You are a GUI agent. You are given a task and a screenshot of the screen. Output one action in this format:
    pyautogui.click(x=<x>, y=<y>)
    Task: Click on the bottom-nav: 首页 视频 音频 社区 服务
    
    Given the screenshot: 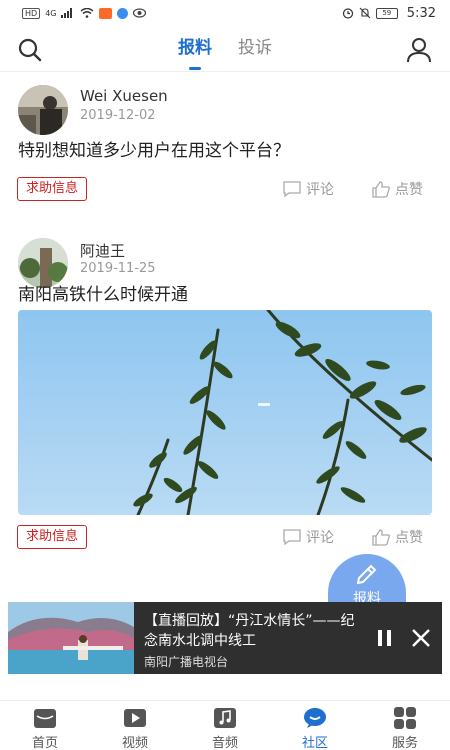 What is the action you would take?
    pyautogui.click(x=225, y=725)
    